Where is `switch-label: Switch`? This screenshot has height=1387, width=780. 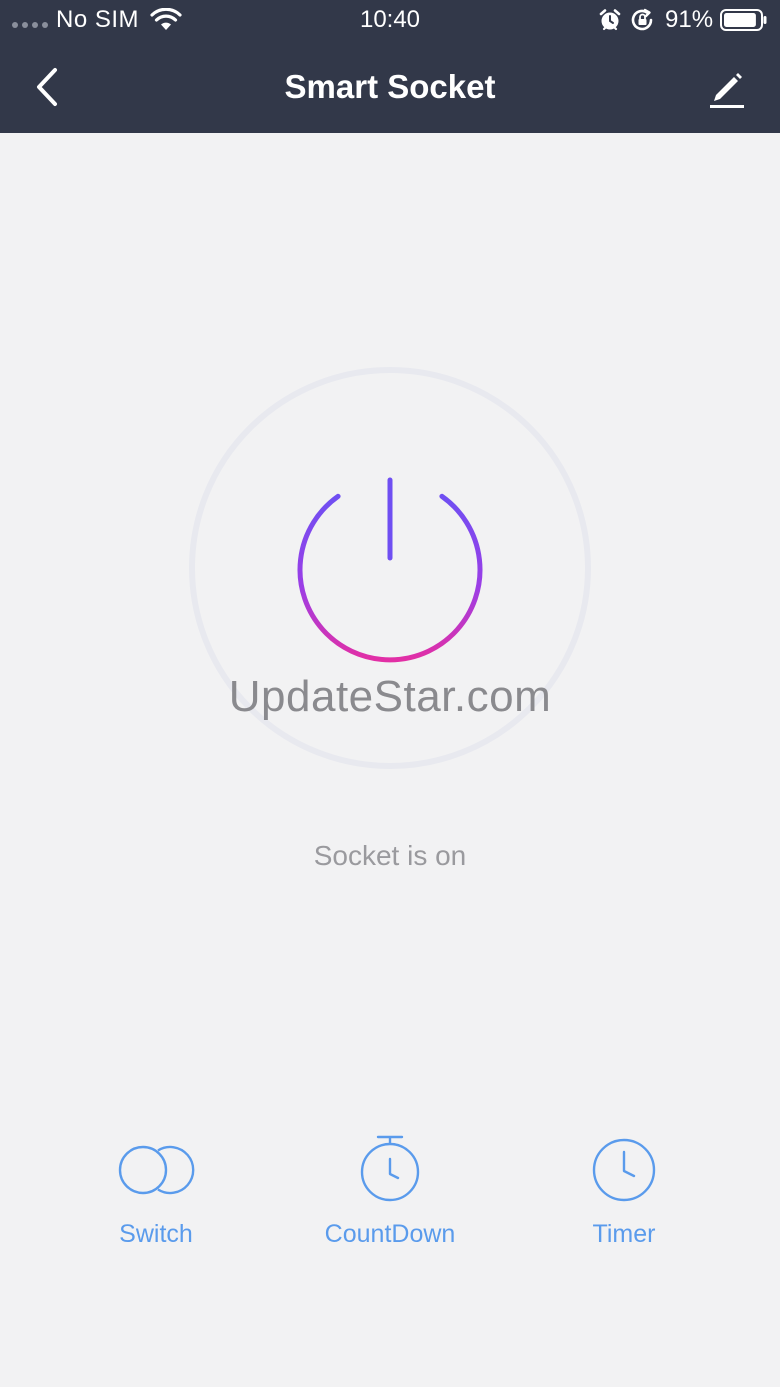
switch-label: Switch is located at coordinates (156, 1234).